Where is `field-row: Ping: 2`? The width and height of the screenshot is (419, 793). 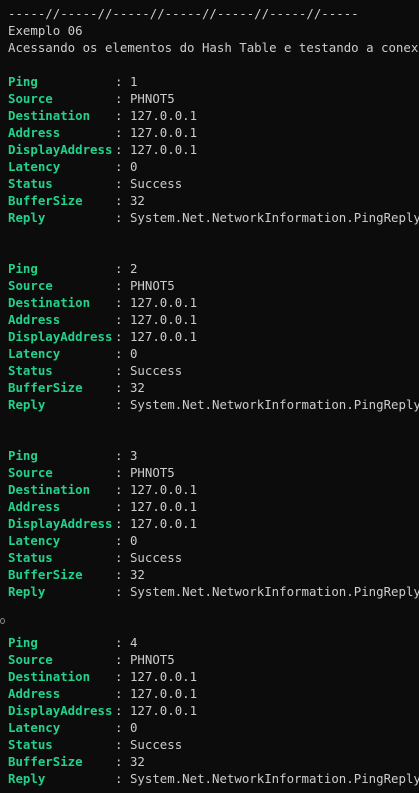
field-row: Ping: 2 is located at coordinates (213, 268).